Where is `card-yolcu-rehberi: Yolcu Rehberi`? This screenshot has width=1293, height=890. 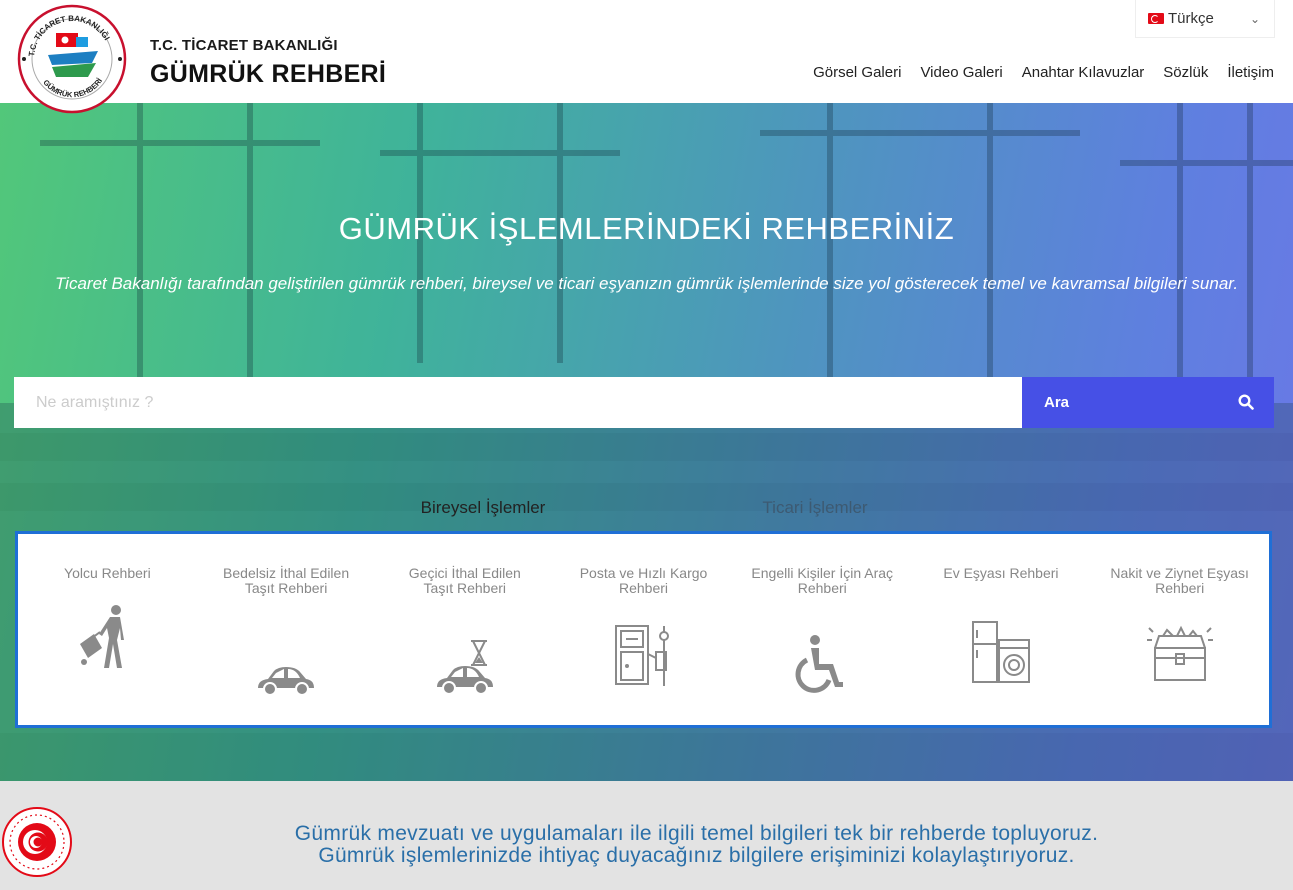 card-yolcu-rehberi: Yolcu Rehberi is located at coordinates (107, 629).